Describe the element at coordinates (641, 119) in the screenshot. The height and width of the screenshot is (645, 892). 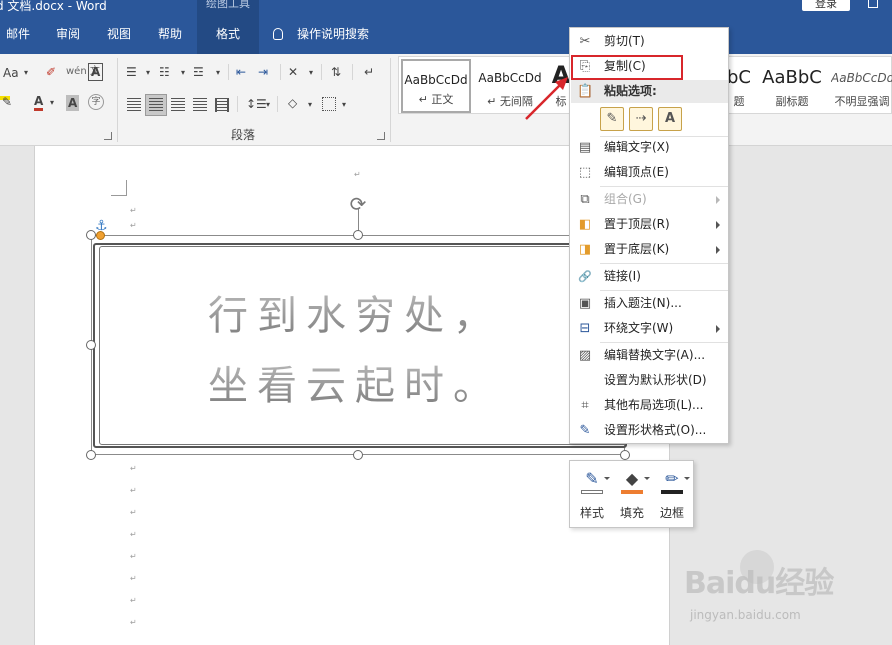
I see `paste-picture-icon: ⇢` at that location.